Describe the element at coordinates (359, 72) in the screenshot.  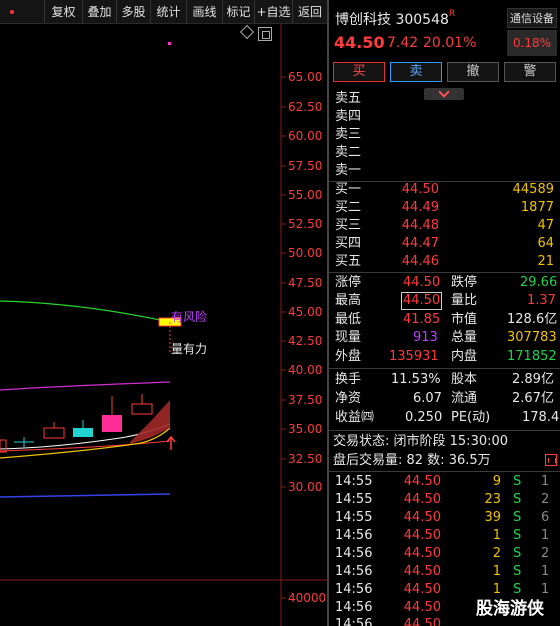
I see `buy-button: 买` at that location.